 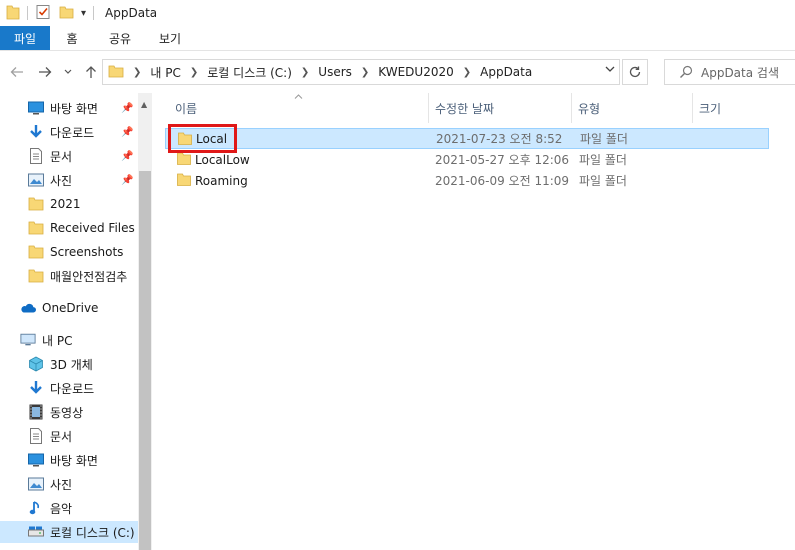 What do you see at coordinates (69, 204) in the screenshot?
I see `nav-item-folder-2021: 2021` at bounding box center [69, 204].